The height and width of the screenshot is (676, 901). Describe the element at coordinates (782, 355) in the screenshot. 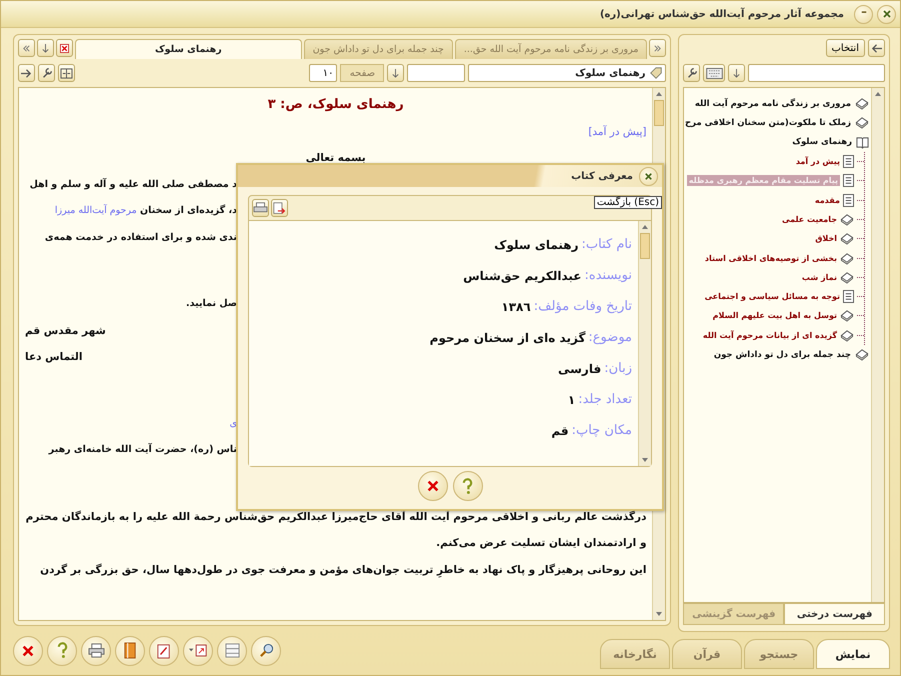

I see `tree-item: چند جمله برای دل تو داداش جون` at that location.